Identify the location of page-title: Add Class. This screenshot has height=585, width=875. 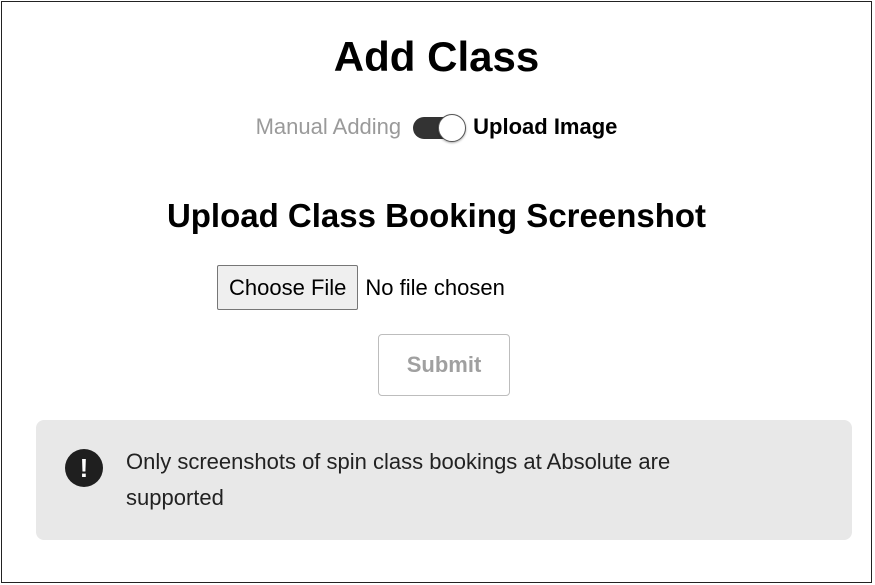
(436, 56).